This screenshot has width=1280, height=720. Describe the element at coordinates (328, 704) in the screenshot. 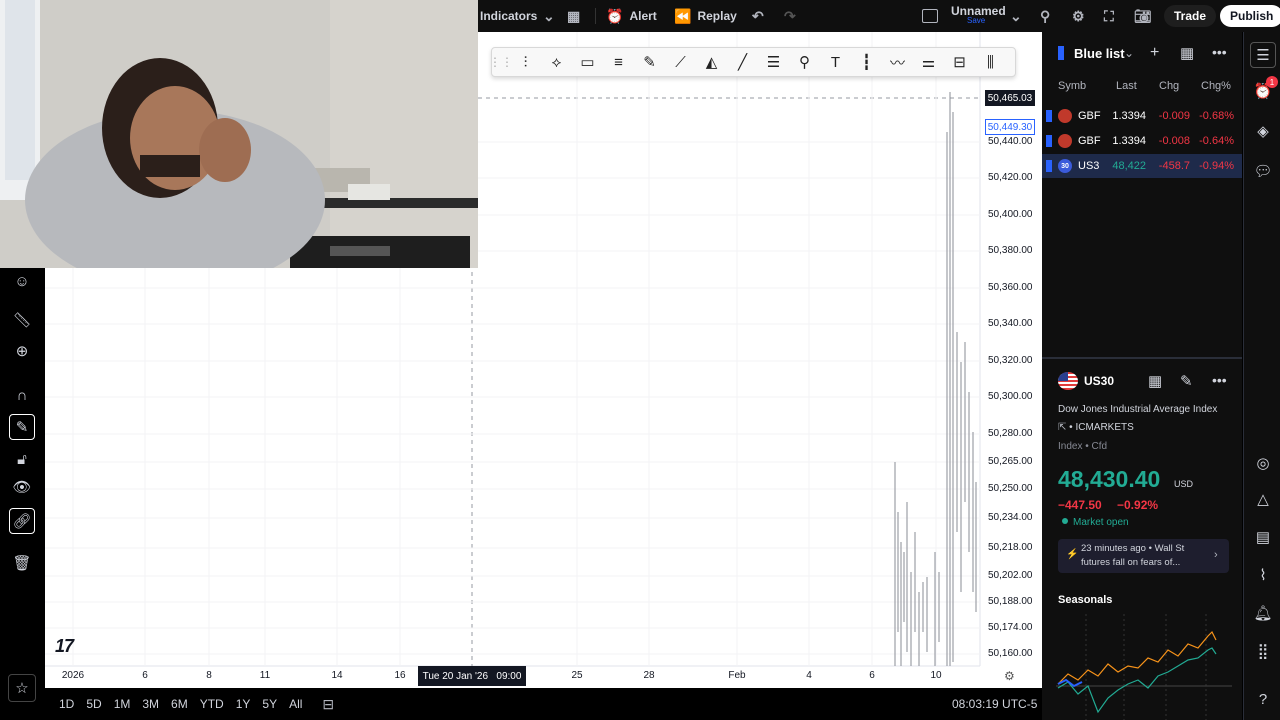

I see `date-range-icon: ⊟` at that location.